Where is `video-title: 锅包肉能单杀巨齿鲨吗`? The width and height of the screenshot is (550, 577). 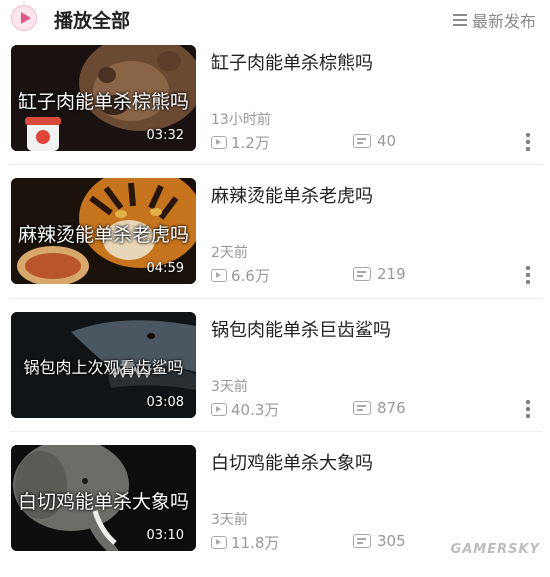 video-title: 锅包肉能单杀巨齿鲨吗 is located at coordinates (301, 329).